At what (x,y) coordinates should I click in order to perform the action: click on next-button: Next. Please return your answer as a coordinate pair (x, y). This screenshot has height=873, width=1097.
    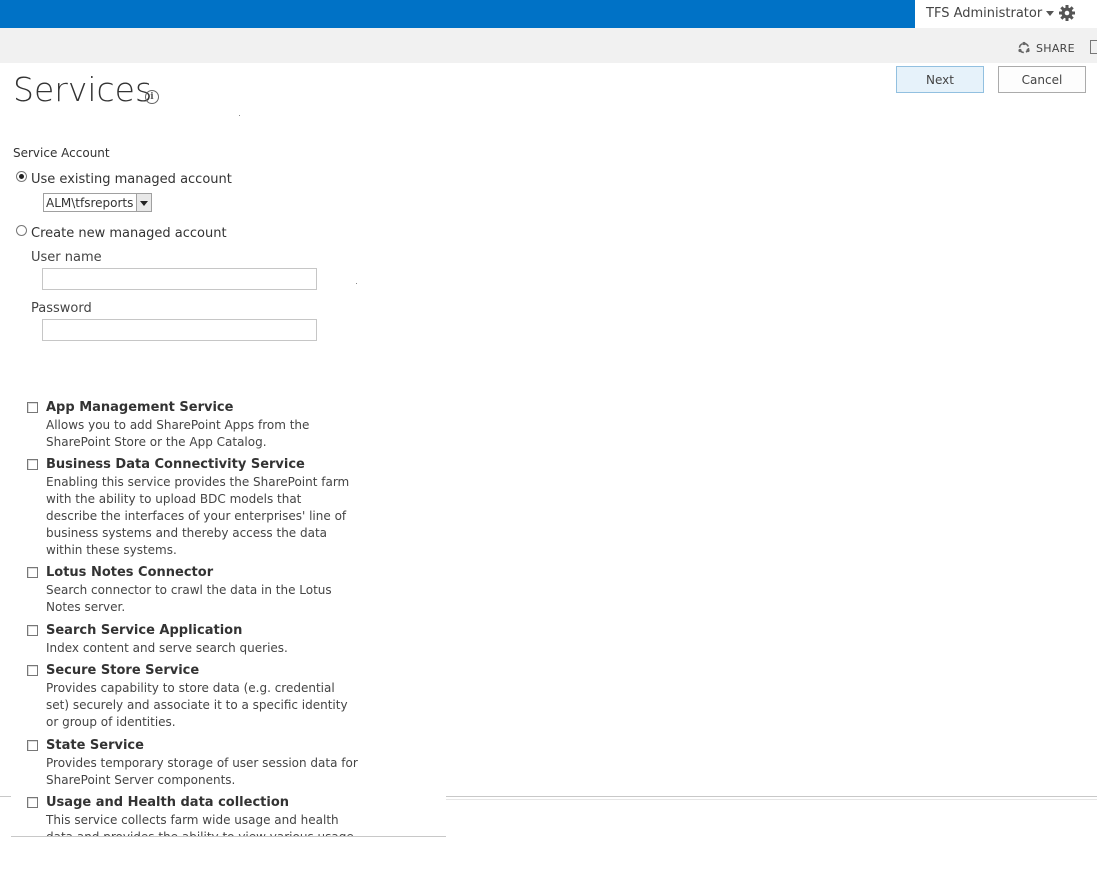
    Looking at the image, I should click on (940, 79).